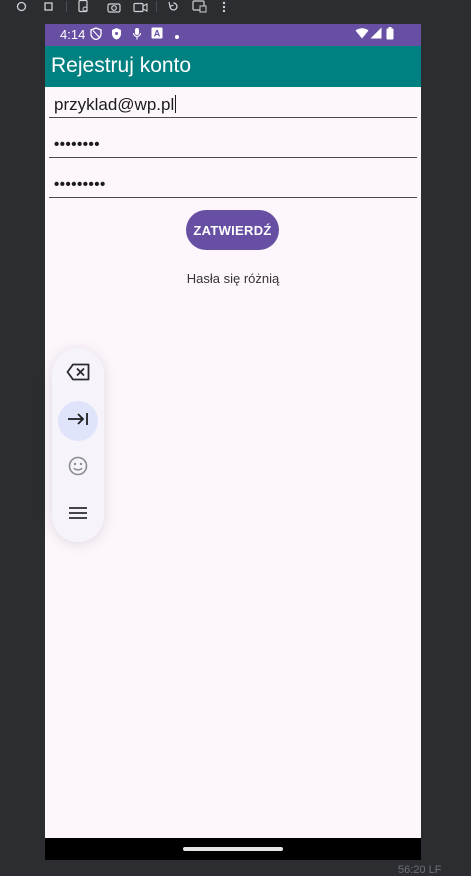 The height and width of the screenshot is (876, 471). What do you see at coordinates (362, 34) in the screenshot?
I see `wifi-icon` at bounding box center [362, 34].